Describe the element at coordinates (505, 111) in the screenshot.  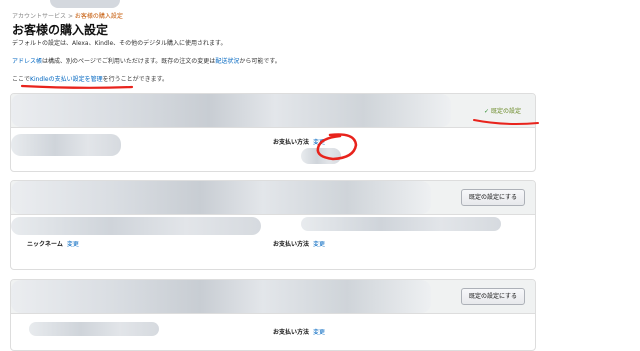
I see `default-setting-label: 既定の設定` at that location.